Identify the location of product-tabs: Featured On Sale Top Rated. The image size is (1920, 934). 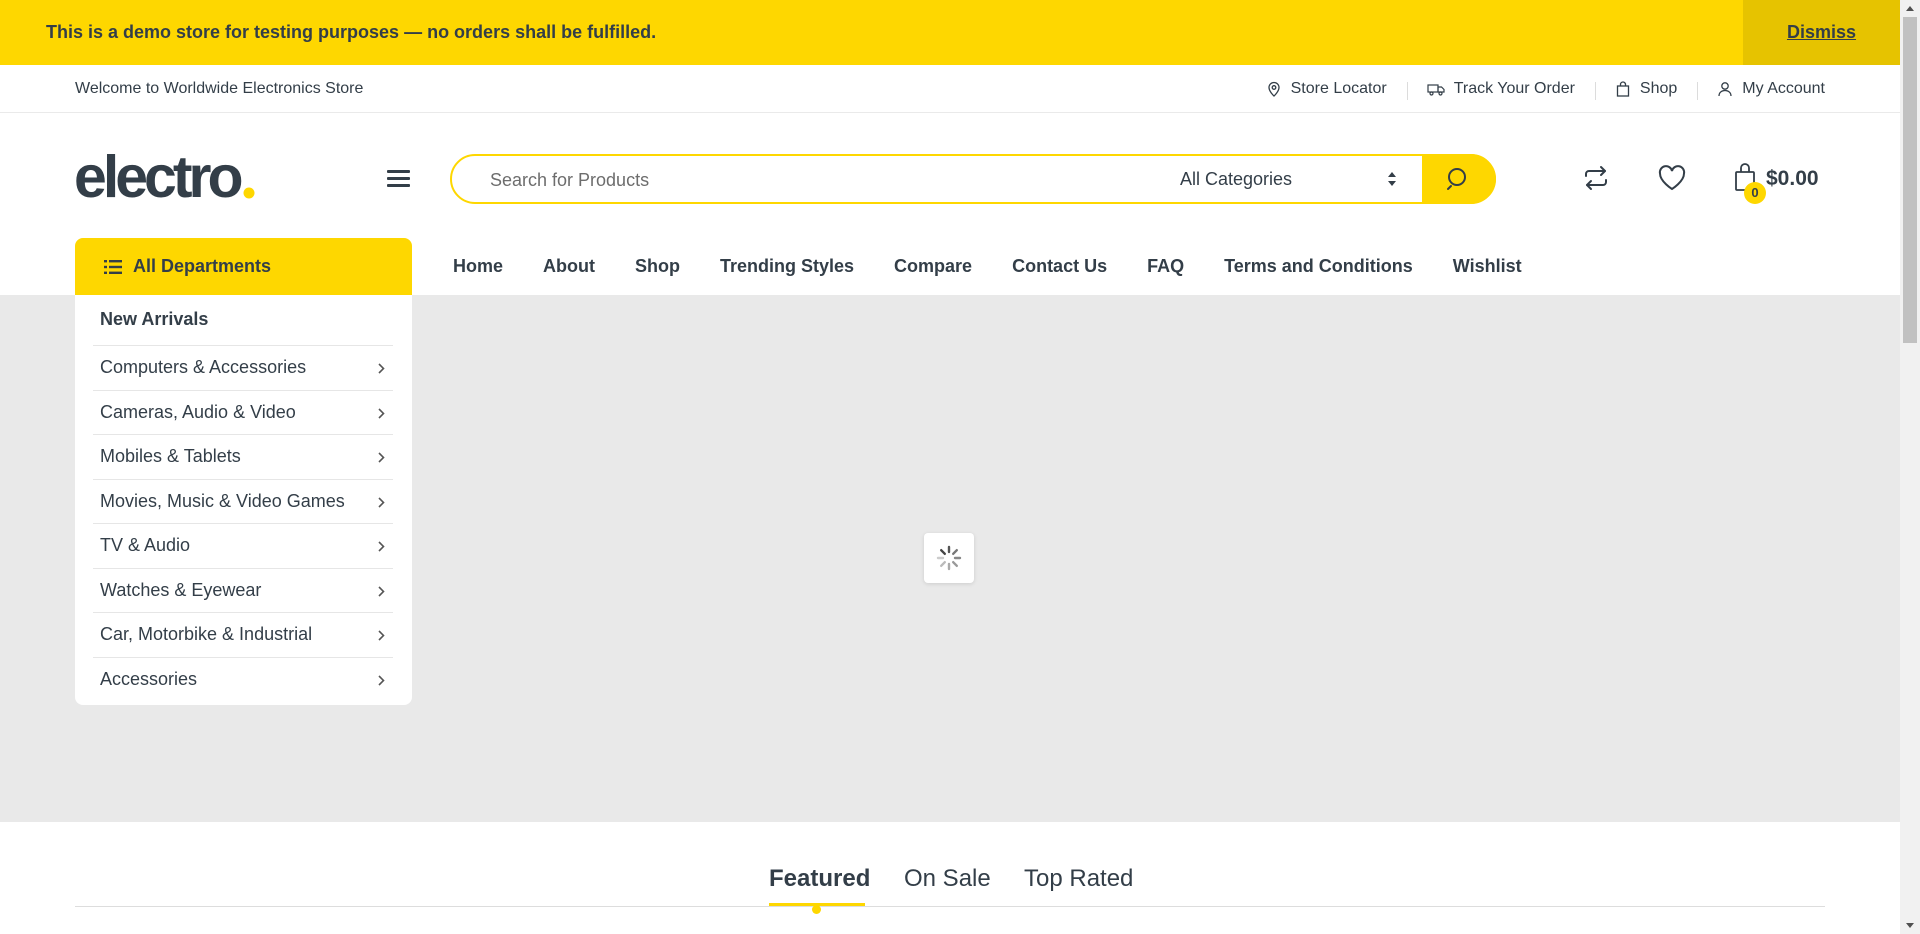
(950, 878).